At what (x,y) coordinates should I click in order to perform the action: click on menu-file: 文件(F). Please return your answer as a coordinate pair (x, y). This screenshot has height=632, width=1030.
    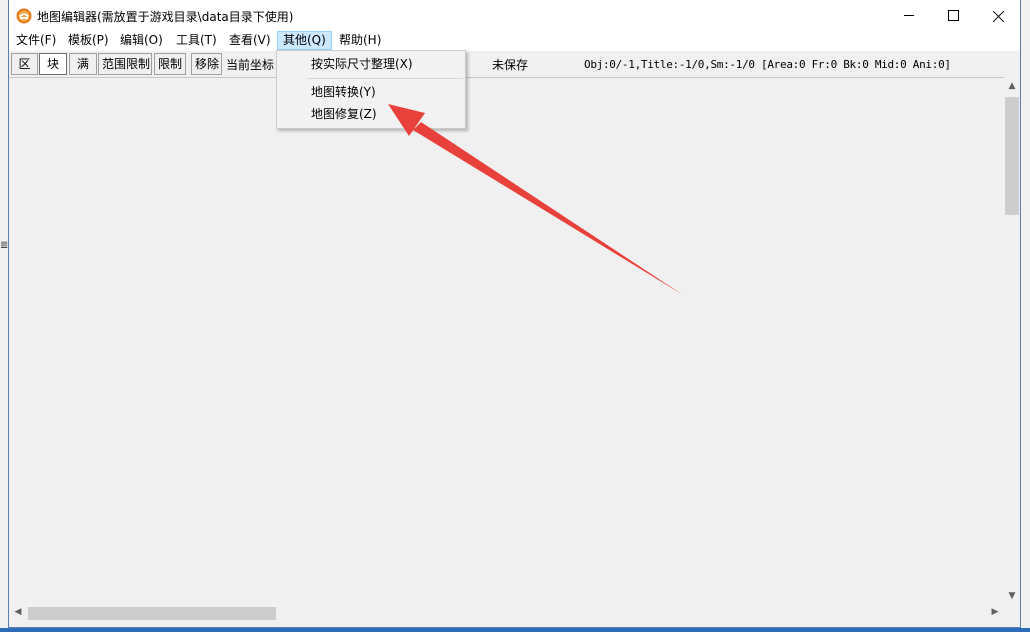
    Looking at the image, I should click on (36, 40).